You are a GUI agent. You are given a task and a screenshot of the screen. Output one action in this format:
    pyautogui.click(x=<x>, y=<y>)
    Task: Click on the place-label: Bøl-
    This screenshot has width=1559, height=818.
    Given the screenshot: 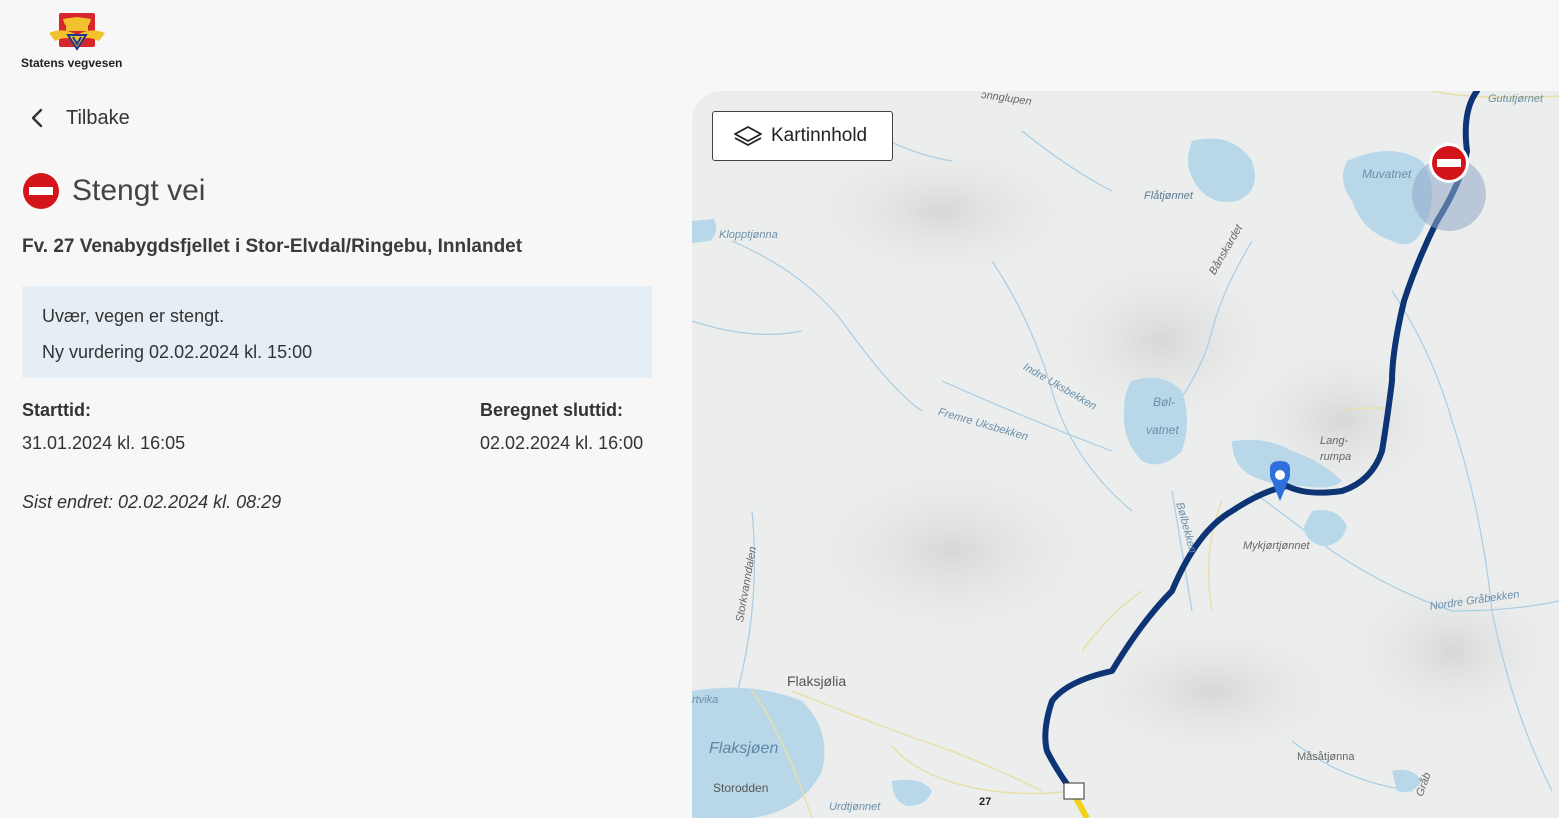 What is the action you would take?
    pyautogui.click(x=1164, y=402)
    